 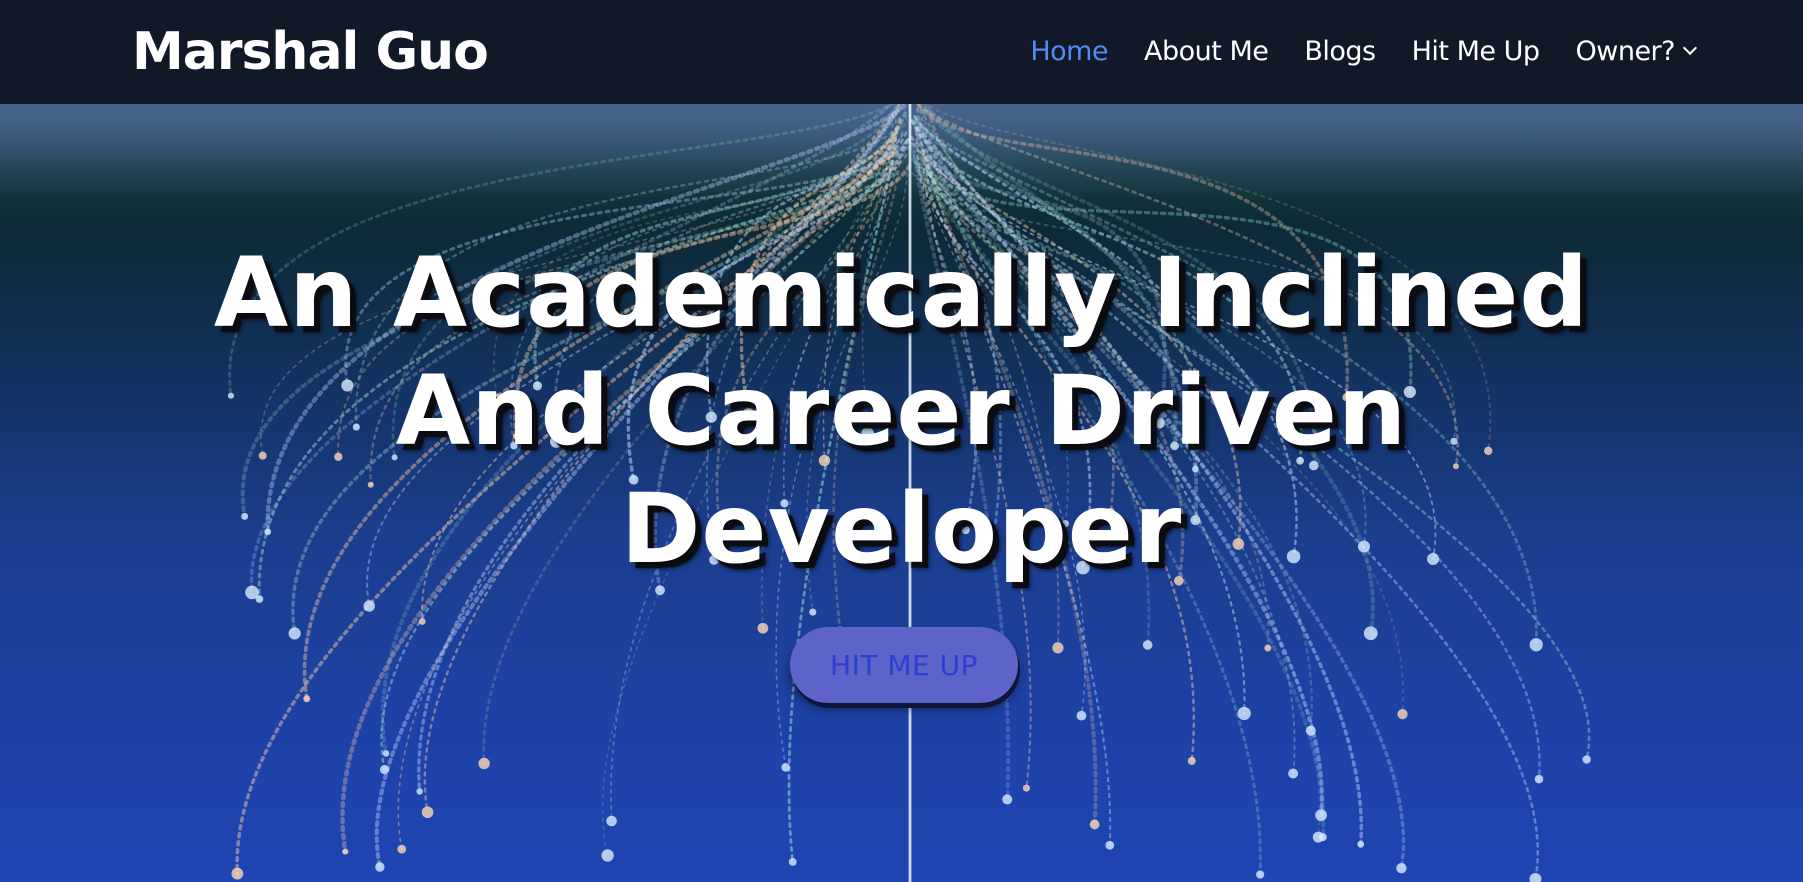 I want to click on hero-title-line: And Career Driven, so click(x=901, y=411).